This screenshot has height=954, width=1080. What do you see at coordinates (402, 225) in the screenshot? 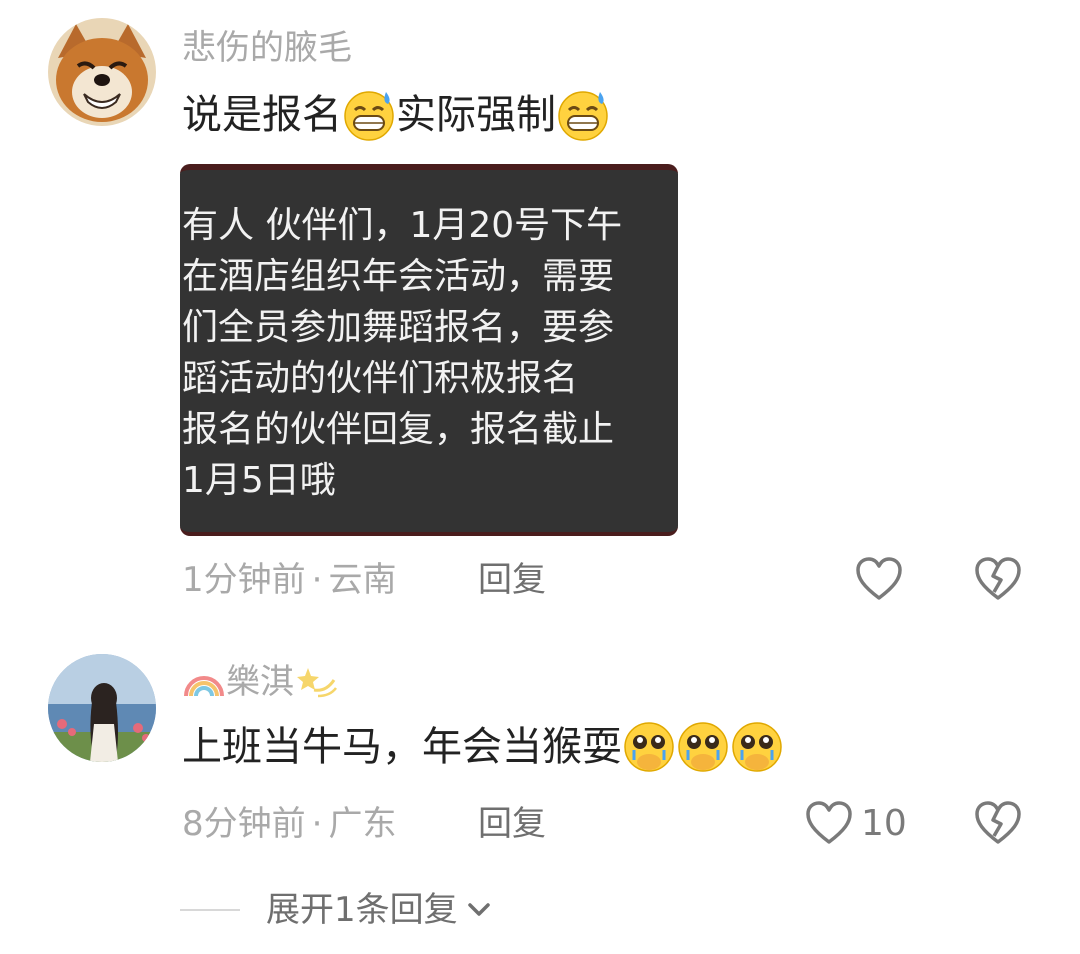
I see `image-text-line: 有人 伙伴们，1月20号下午` at bounding box center [402, 225].